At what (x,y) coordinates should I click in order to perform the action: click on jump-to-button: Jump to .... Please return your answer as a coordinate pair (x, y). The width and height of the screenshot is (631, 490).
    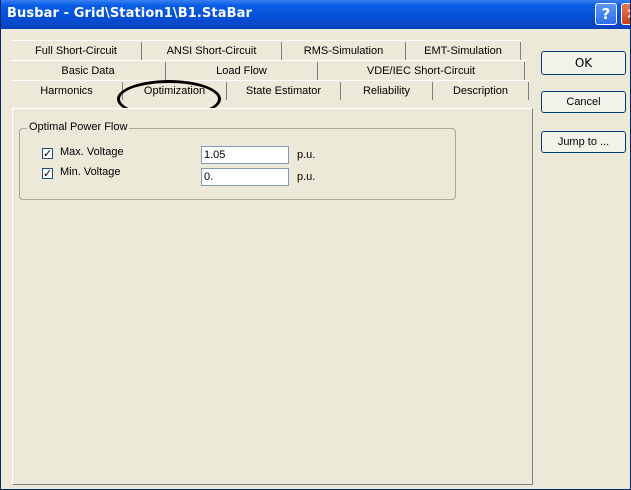
    Looking at the image, I should click on (583, 142).